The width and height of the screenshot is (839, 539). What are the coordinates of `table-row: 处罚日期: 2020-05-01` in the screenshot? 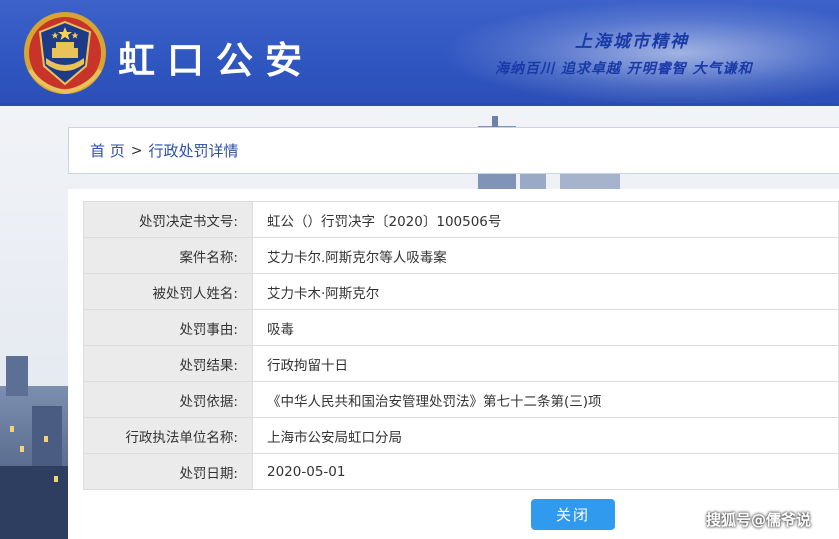 It's located at (461, 471).